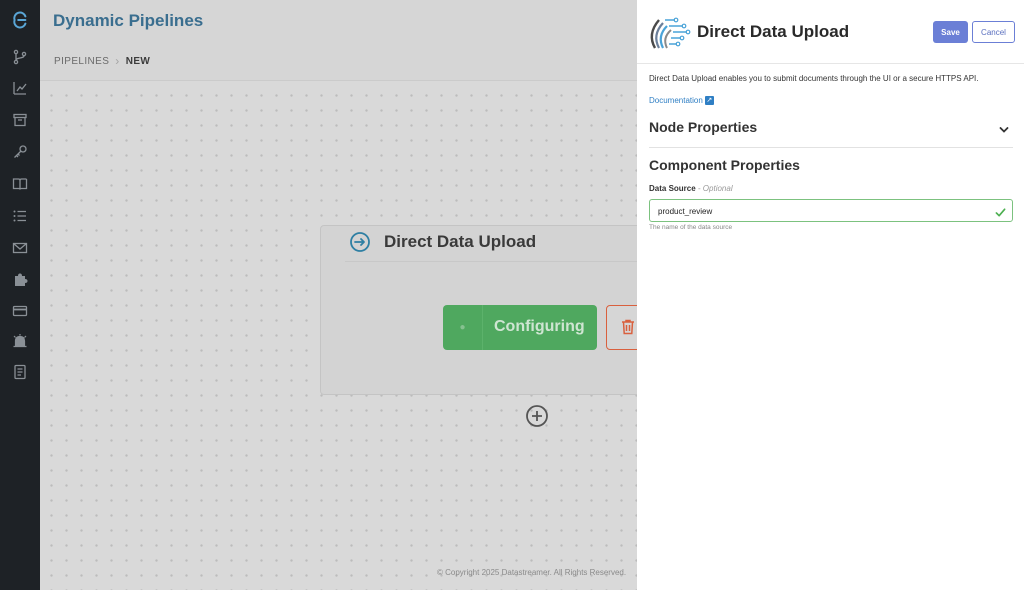 The image size is (1024, 590). What do you see at coordinates (537, 416) in the screenshot?
I see `add-node-icon` at bounding box center [537, 416].